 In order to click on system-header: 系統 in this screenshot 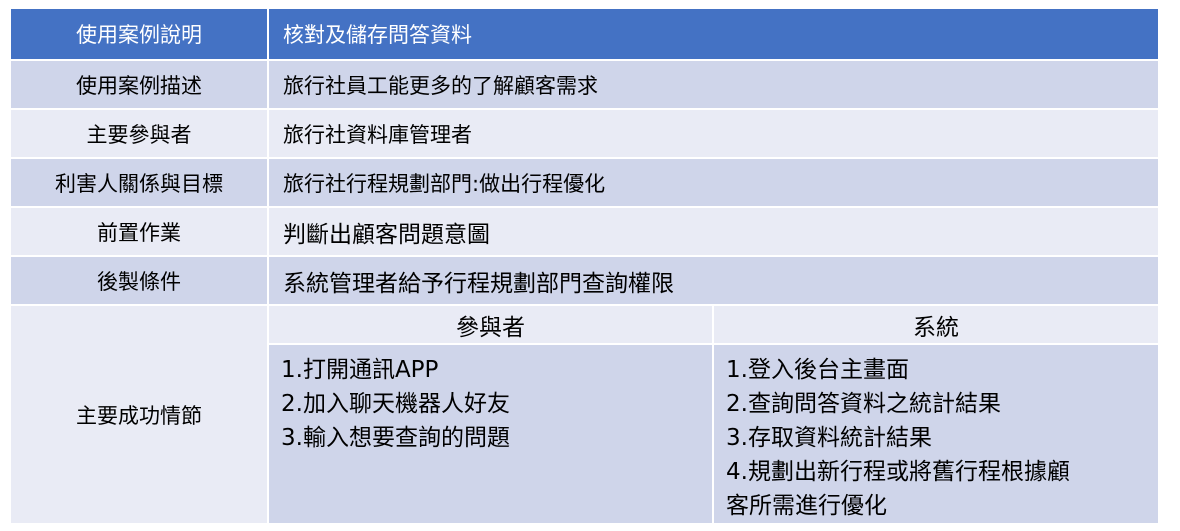, I will do `click(936, 327)`.